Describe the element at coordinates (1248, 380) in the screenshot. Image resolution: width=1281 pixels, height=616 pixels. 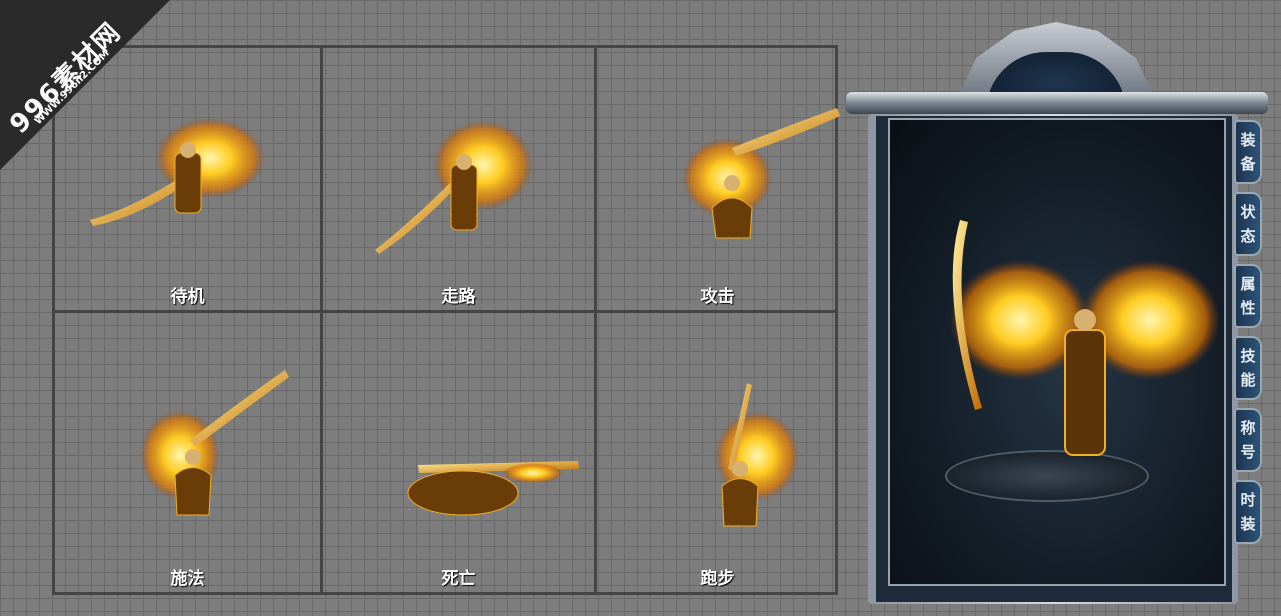
I see `tab-label: 能` at that location.